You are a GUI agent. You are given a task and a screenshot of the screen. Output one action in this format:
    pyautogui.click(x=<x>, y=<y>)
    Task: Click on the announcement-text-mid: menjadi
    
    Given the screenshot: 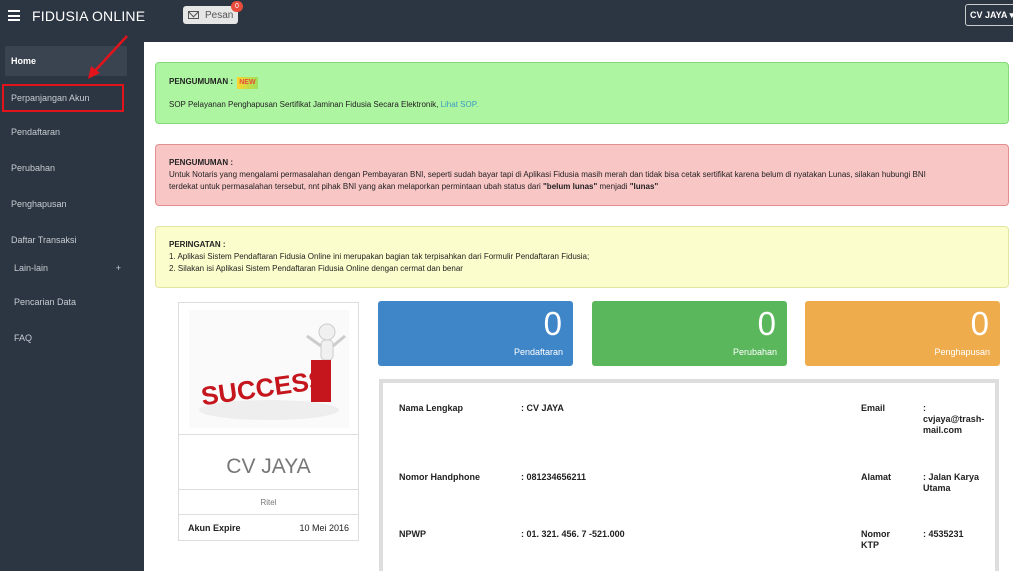 What is the action you would take?
    pyautogui.click(x=613, y=186)
    